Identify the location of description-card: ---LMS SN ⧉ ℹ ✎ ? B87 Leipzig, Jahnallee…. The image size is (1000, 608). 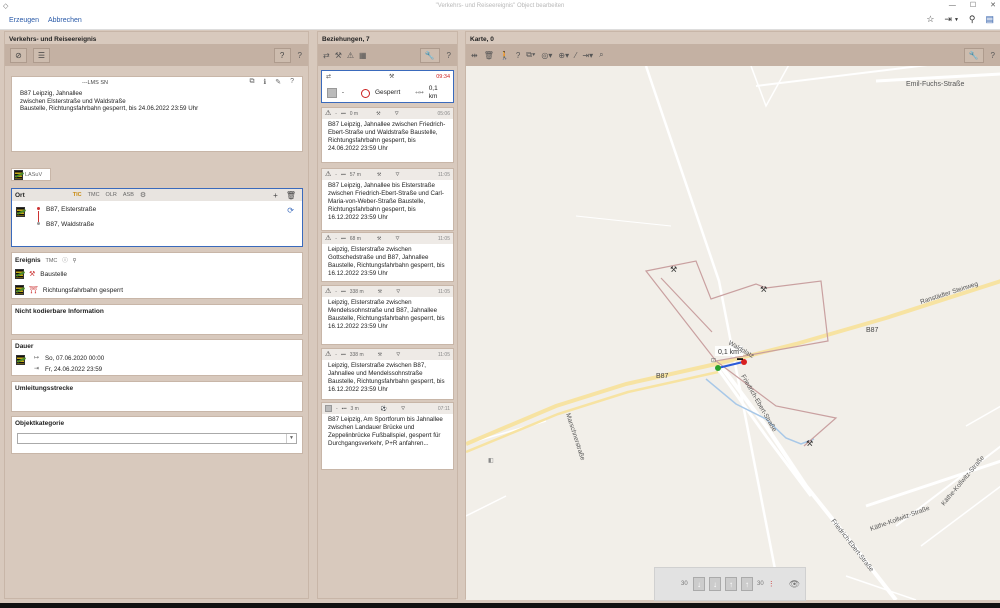
(157, 114).